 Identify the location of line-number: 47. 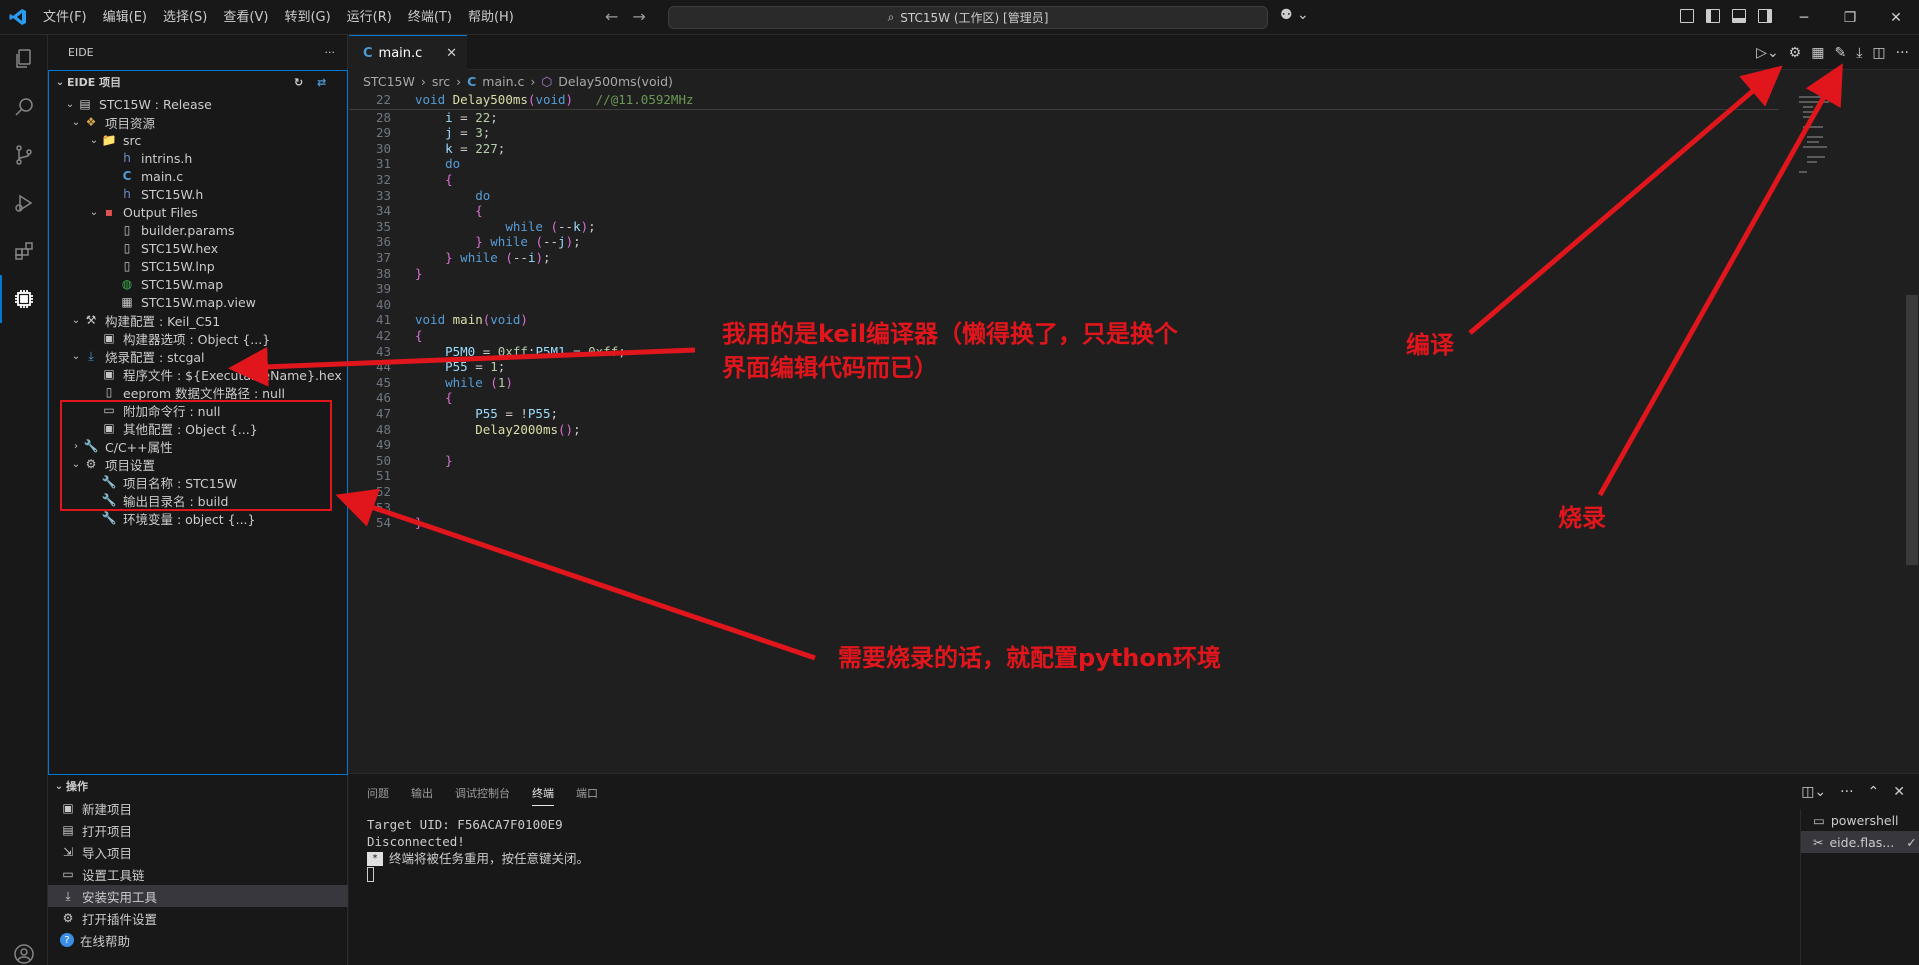
(383, 413).